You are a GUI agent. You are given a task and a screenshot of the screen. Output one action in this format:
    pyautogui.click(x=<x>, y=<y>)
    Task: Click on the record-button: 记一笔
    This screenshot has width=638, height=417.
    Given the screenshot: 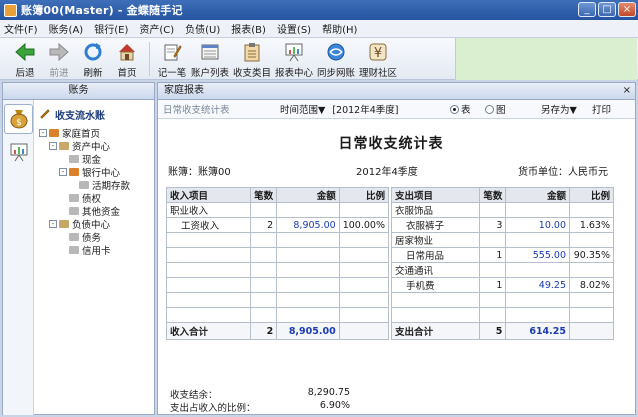 What is the action you would take?
    pyautogui.click(x=172, y=59)
    